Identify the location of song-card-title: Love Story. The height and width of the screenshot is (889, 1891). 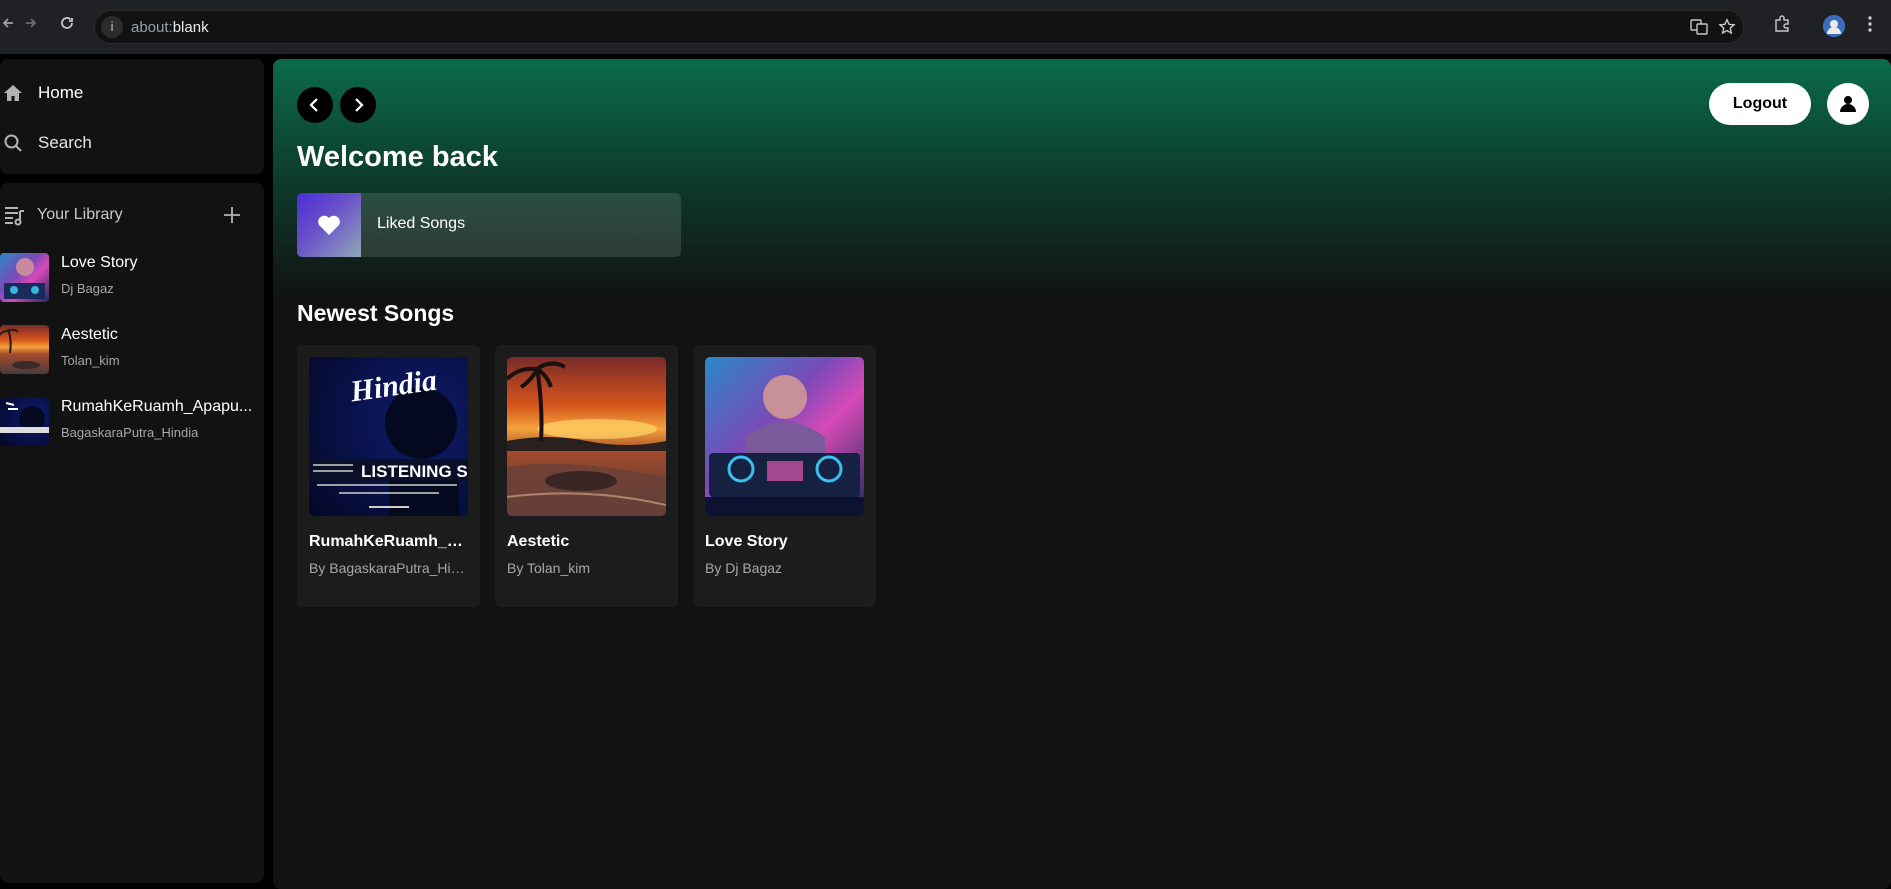
(746, 541).